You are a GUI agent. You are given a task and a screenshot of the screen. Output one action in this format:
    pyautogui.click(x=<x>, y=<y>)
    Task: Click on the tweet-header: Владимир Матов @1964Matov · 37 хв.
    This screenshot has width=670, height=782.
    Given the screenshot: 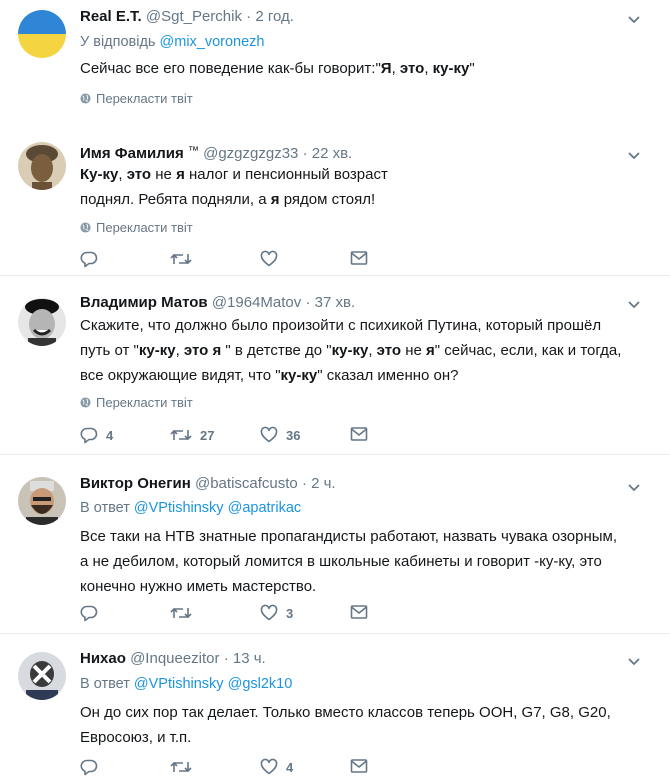 What is the action you would take?
    pyautogui.click(x=218, y=302)
    